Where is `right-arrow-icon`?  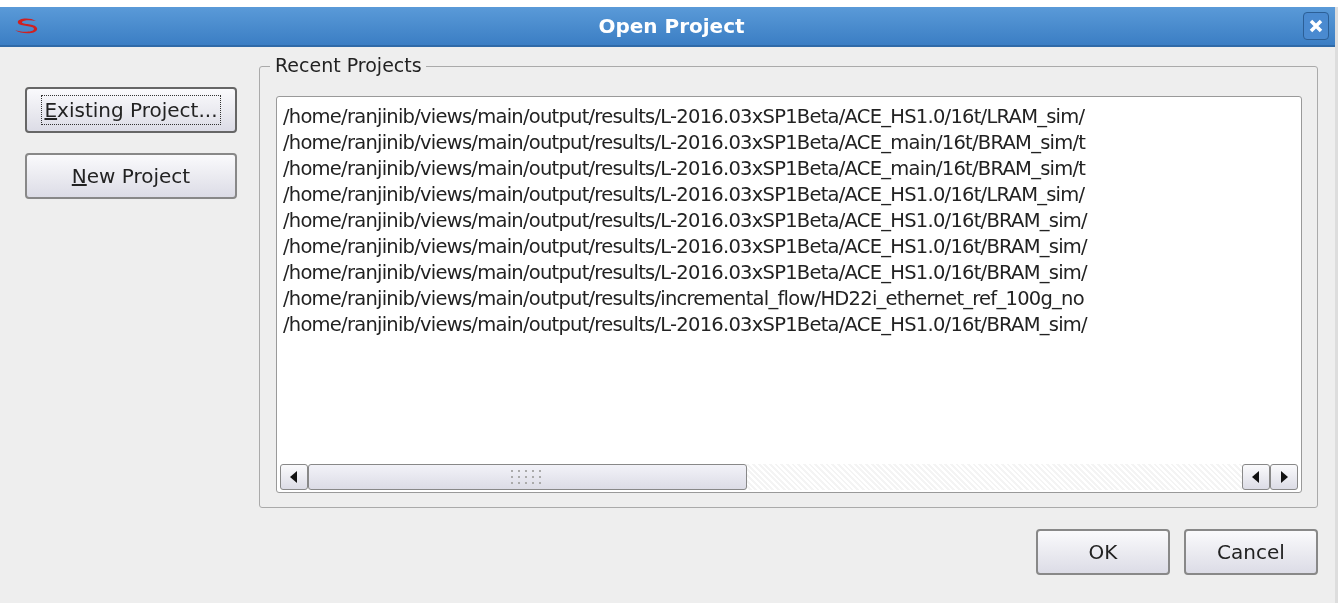
right-arrow-icon is located at coordinates (1284, 477).